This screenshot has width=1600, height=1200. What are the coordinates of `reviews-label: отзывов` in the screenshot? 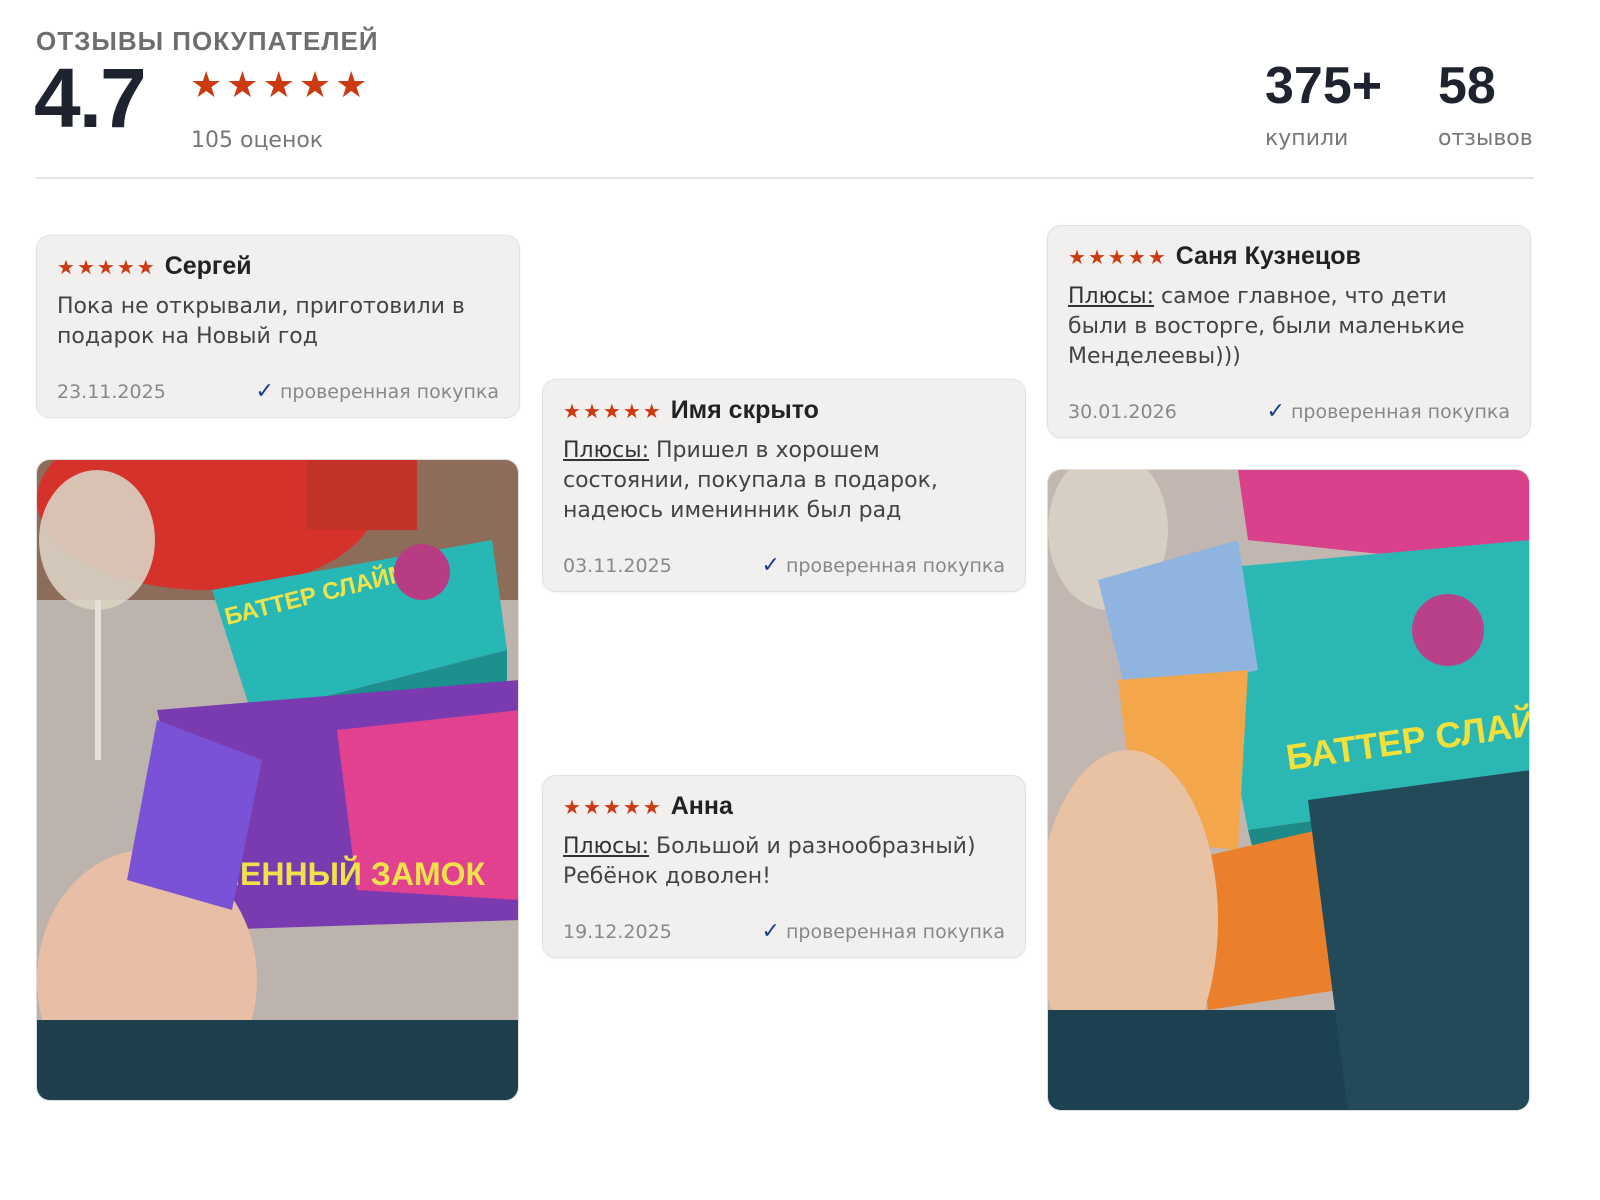 It's located at (1485, 138).